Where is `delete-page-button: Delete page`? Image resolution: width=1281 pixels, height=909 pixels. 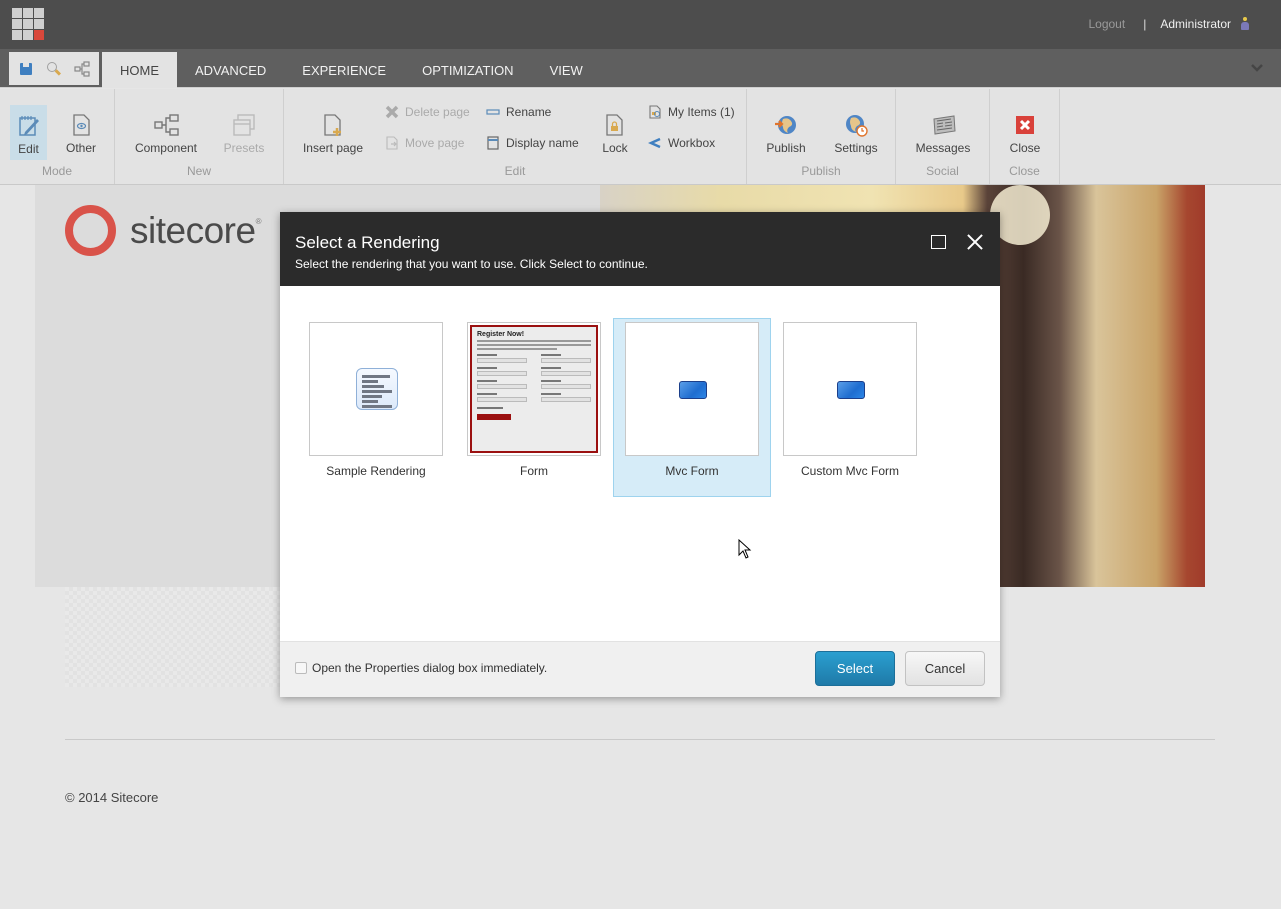
delete-page-button: Delete page is located at coordinates (427, 112).